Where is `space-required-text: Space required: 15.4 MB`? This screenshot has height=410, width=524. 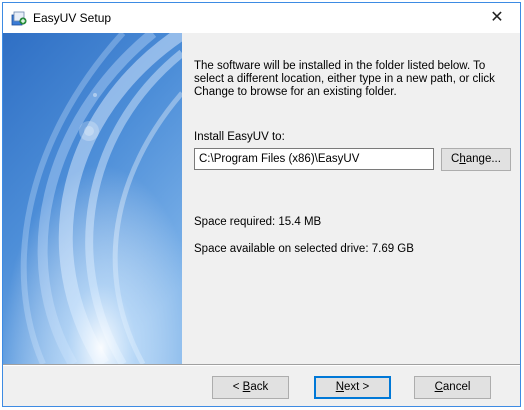
space-required-text: Space required: 15.4 MB is located at coordinates (258, 222).